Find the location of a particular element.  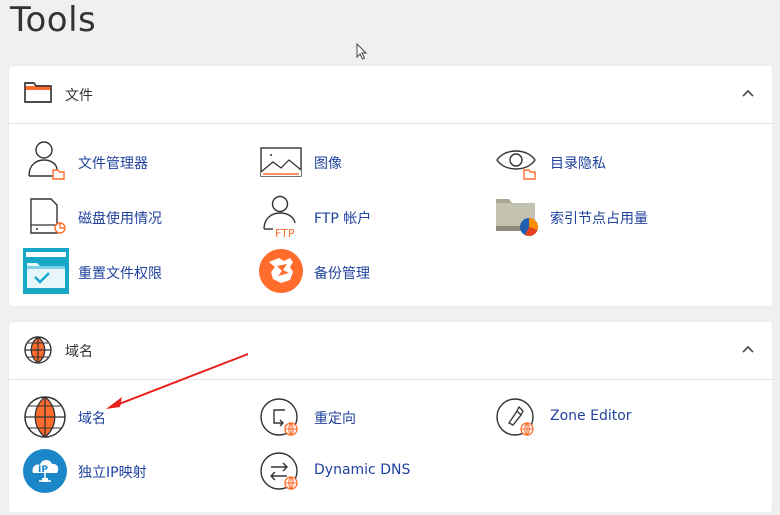

domains-section-title: 域名 is located at coordinates (79, 352).